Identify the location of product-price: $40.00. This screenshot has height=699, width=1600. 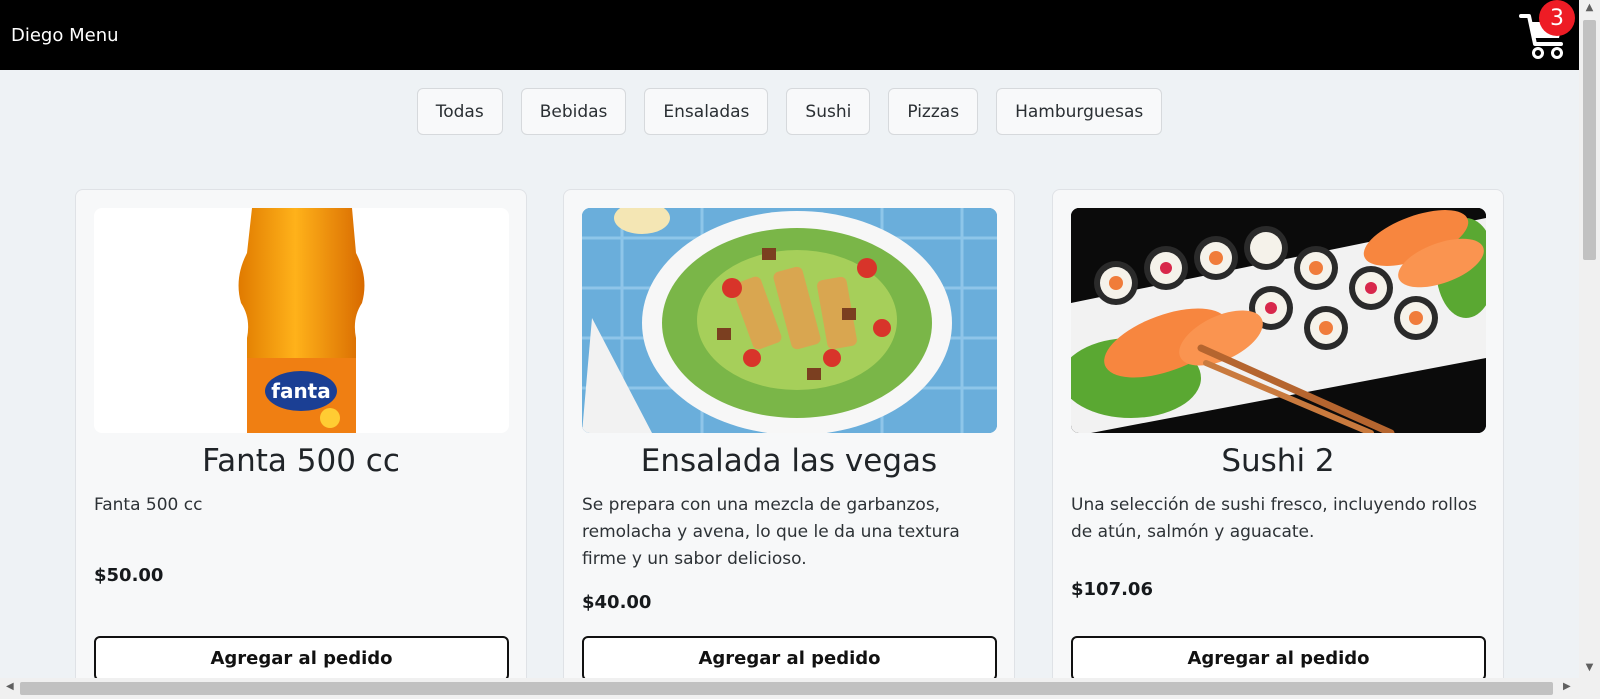
(617, 602).